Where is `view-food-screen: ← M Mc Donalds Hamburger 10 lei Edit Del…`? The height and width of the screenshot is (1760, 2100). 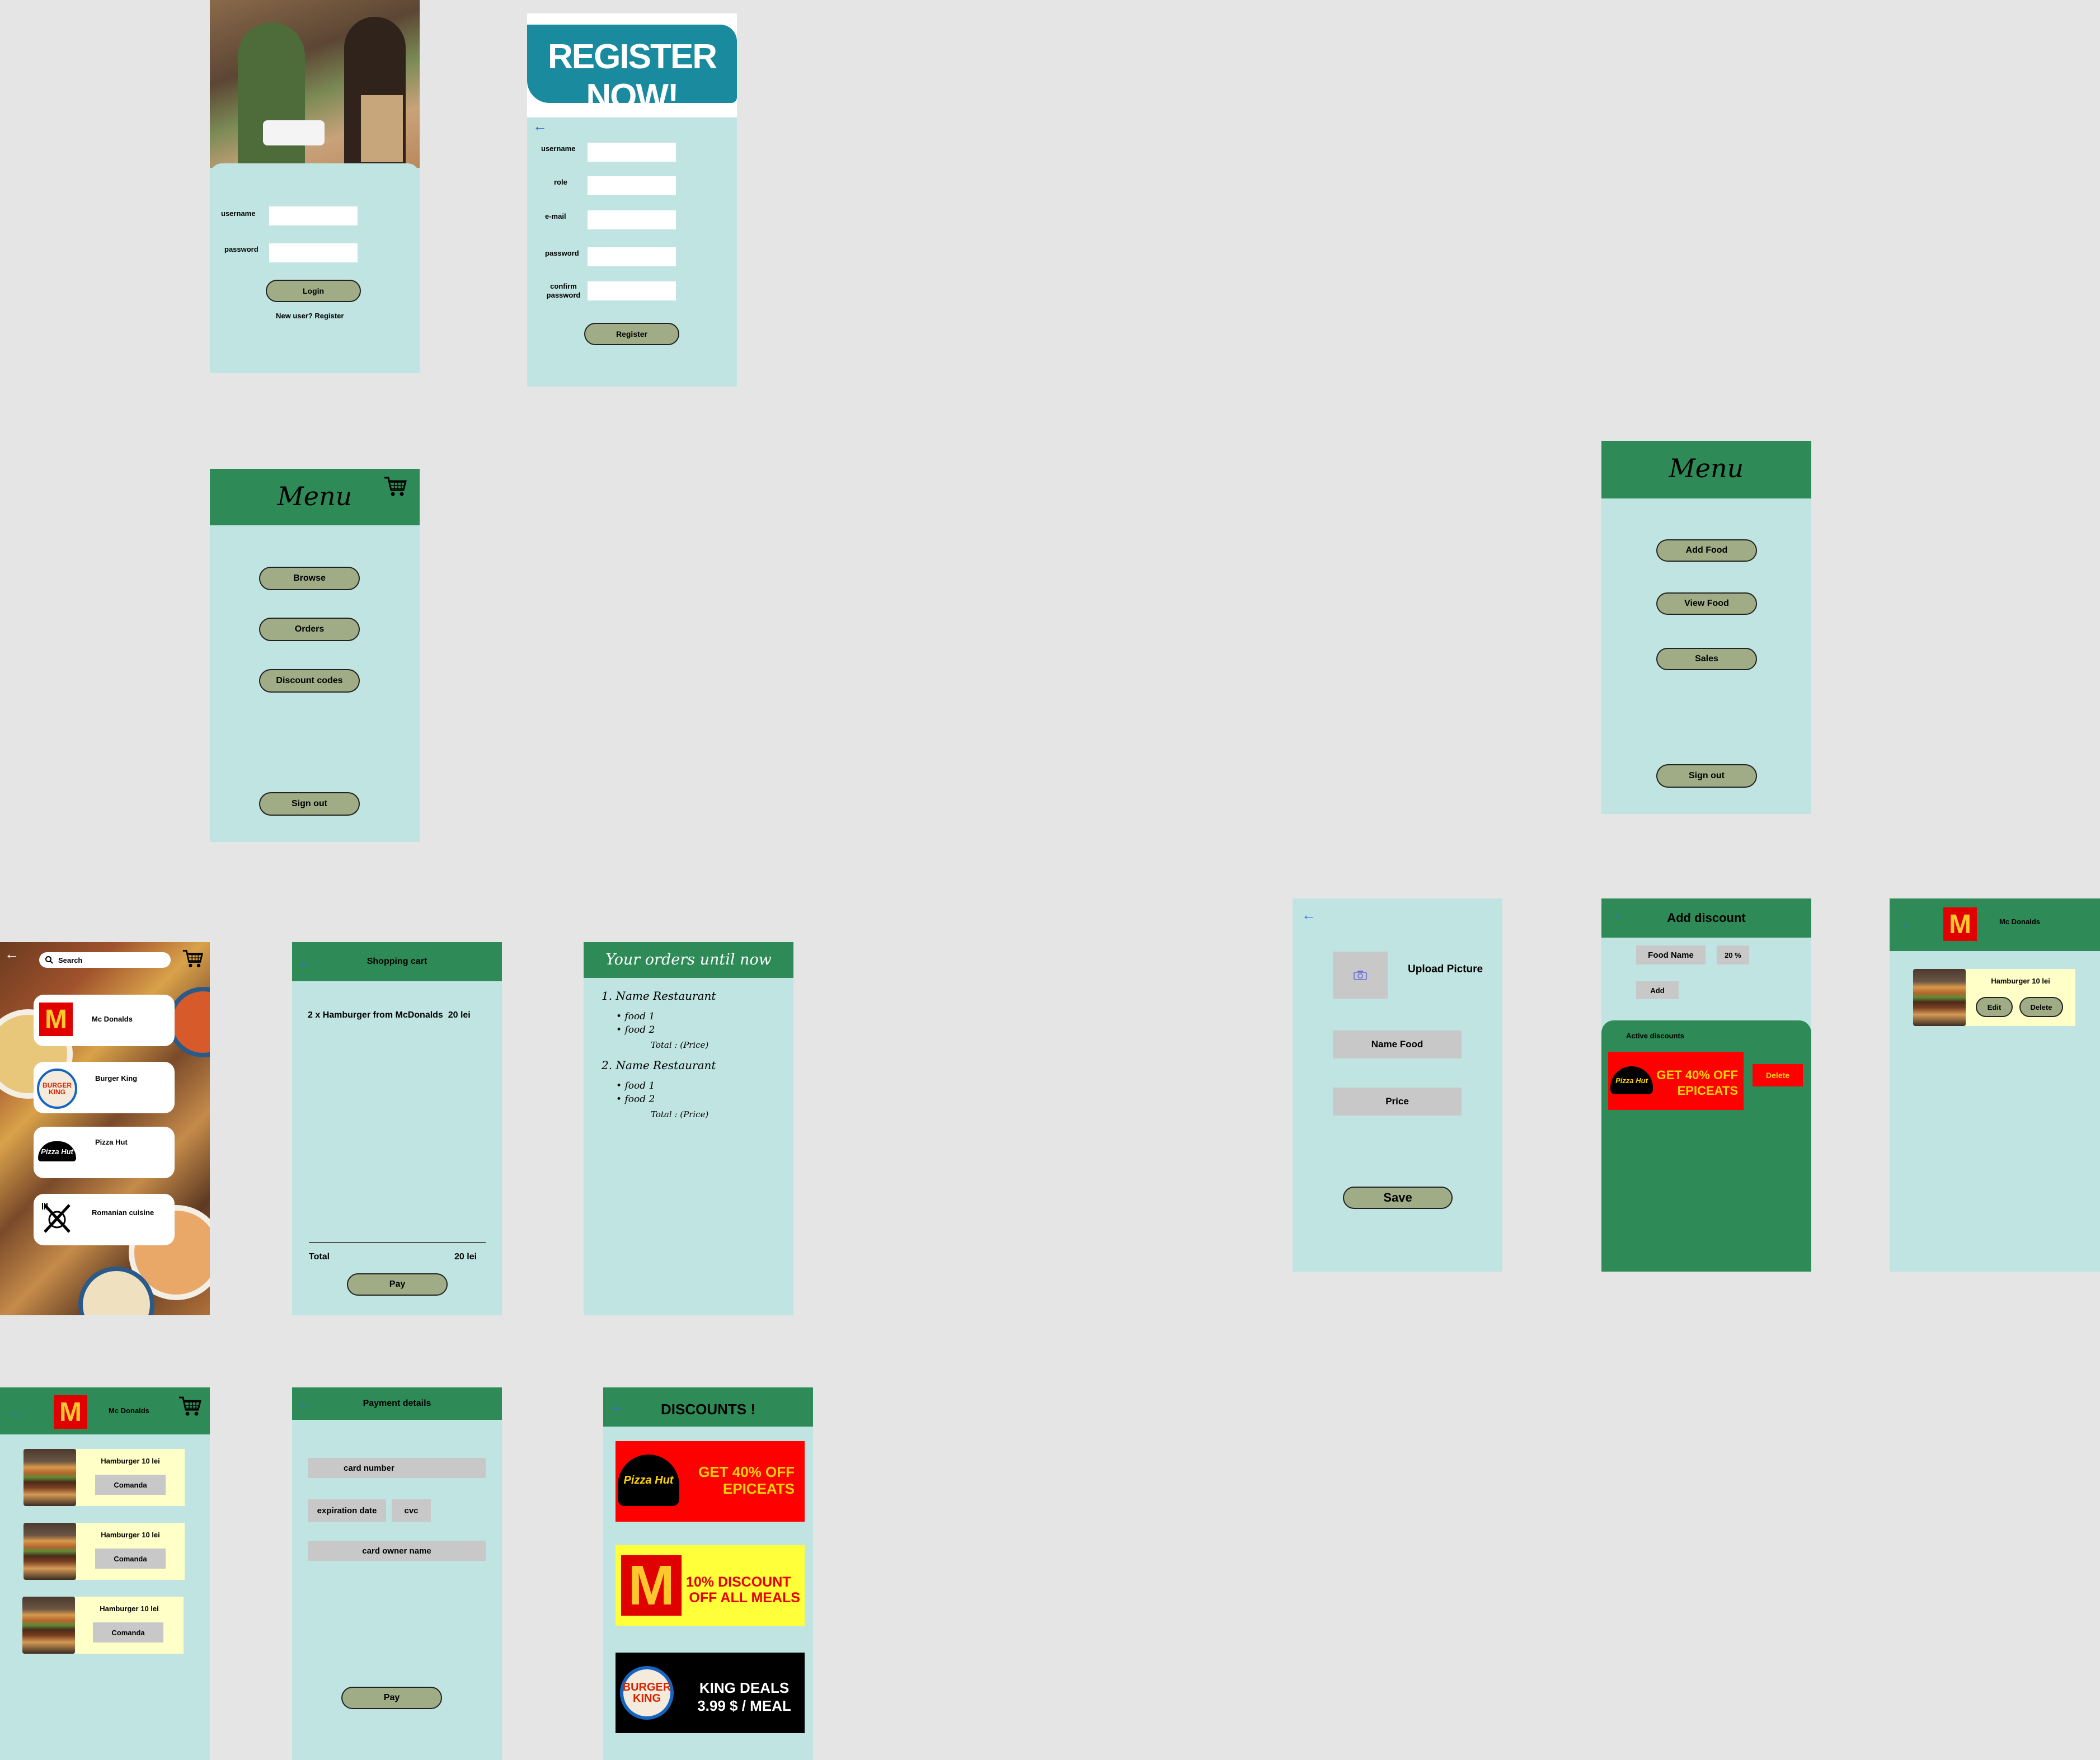 view-food-screen: ← M Mc Donalds Hamburger 10 lei Edit Del… is located at coordinates (1995, 1085).